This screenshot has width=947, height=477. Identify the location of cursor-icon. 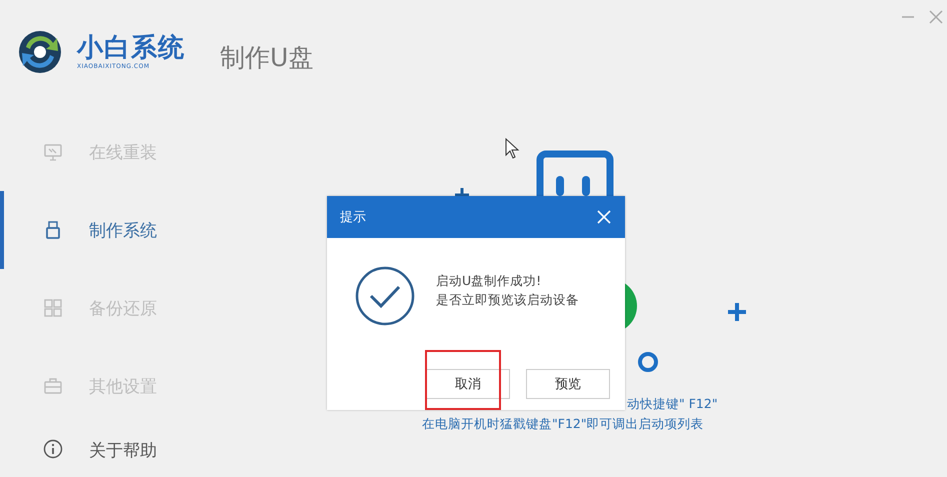
(513, 149).